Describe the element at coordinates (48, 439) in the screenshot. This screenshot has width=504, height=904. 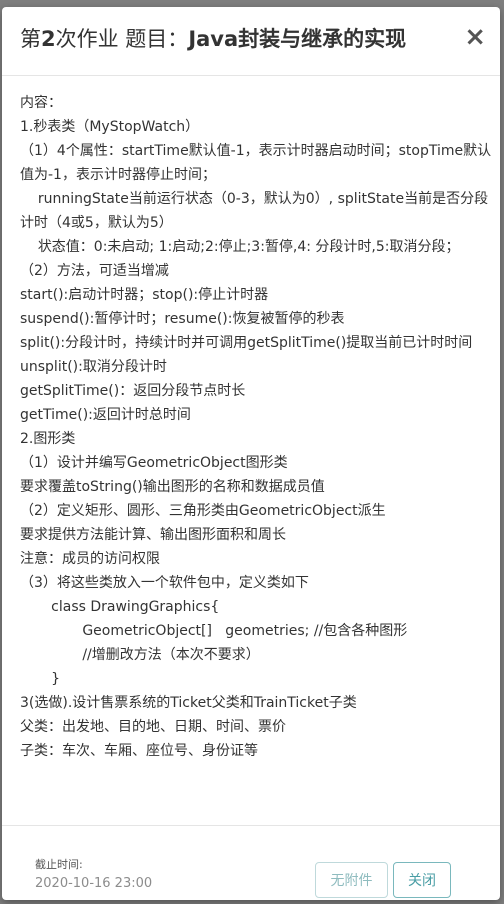
I see `content-line: 2.图形类` at that location.